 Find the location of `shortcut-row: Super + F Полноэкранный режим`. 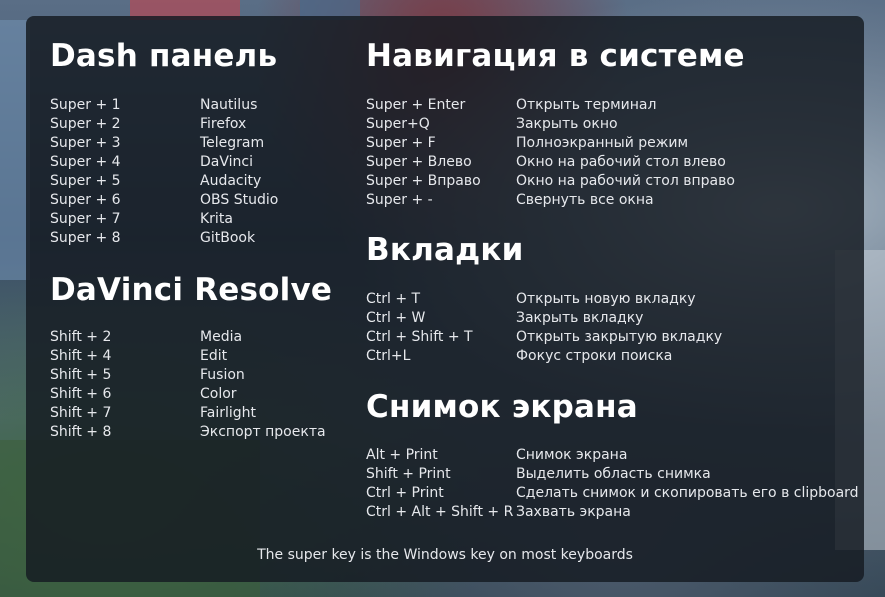

shortcut-row: Super + F Полноэкранный режим is located at coordinates (527, 143).